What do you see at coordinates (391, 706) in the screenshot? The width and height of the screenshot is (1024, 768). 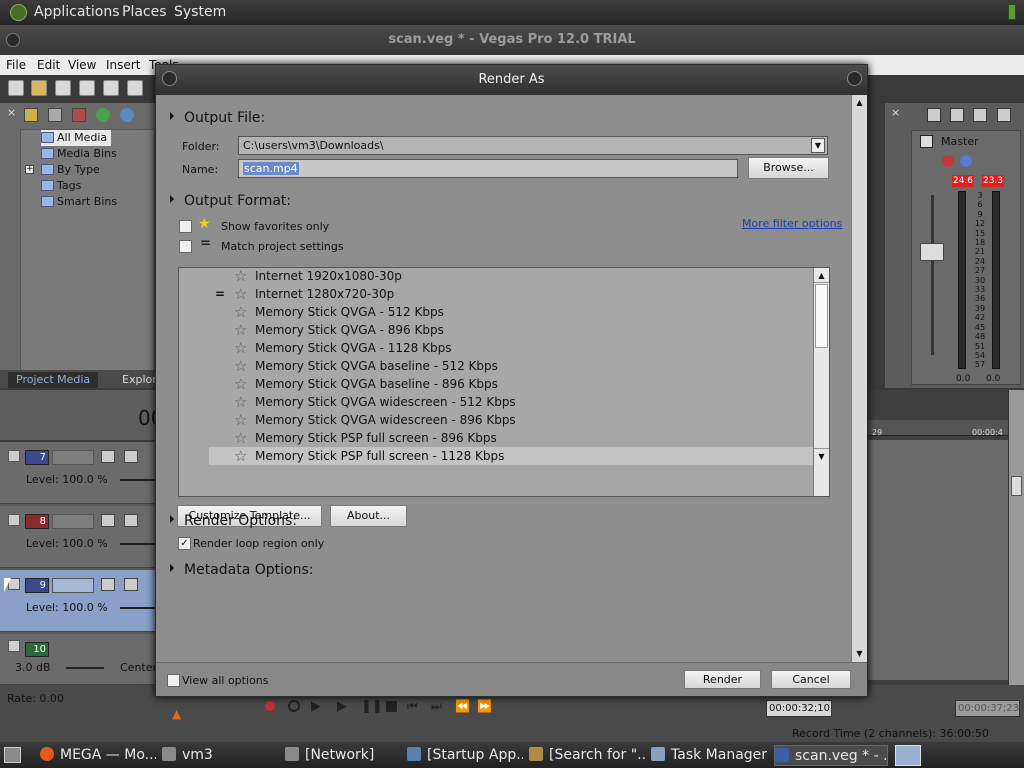 I see `stop-icon` at bounding box center [391, 706].